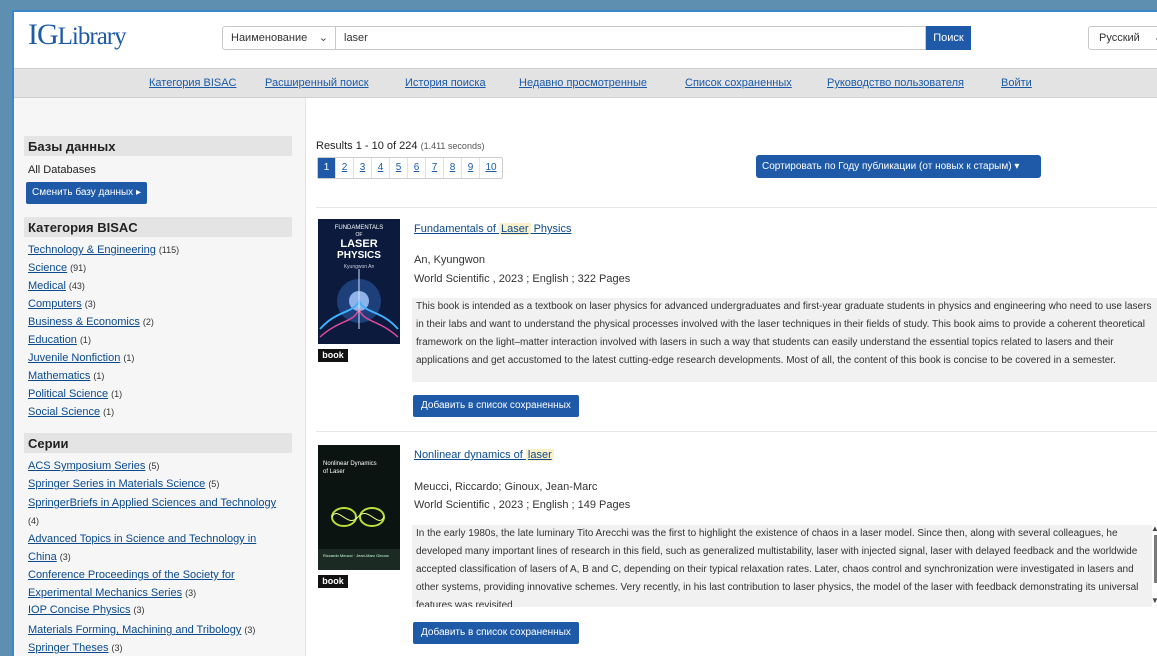  Describe the element at coordinates (515, 229) in the screenshot. I see `search-highlight: Laser` at that location.